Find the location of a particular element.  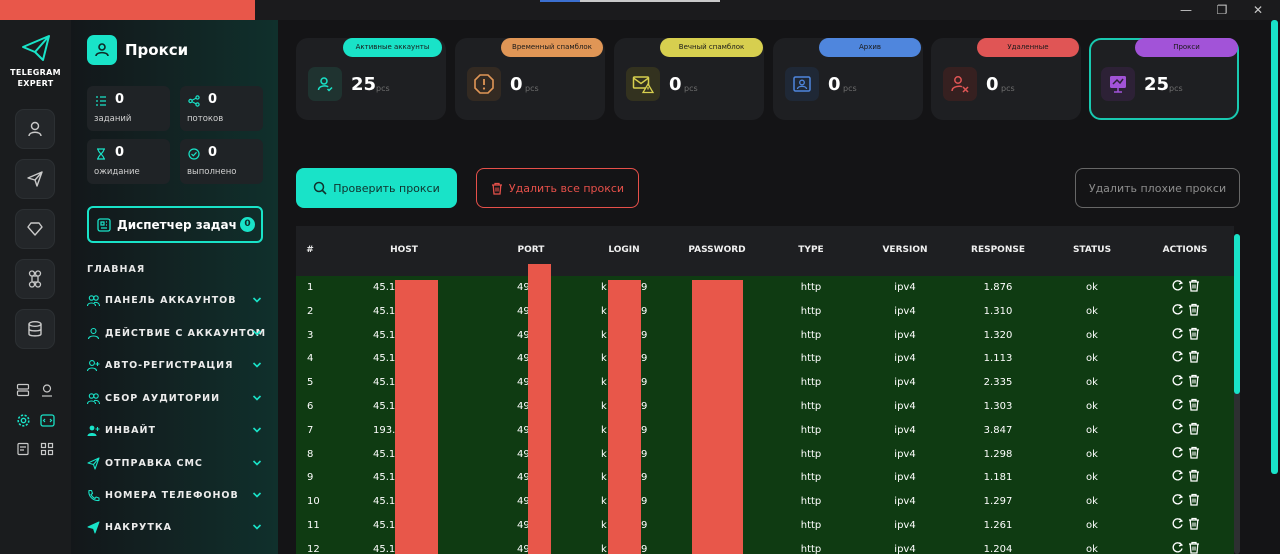

rail-code-button is located at coordinates (47, 420).